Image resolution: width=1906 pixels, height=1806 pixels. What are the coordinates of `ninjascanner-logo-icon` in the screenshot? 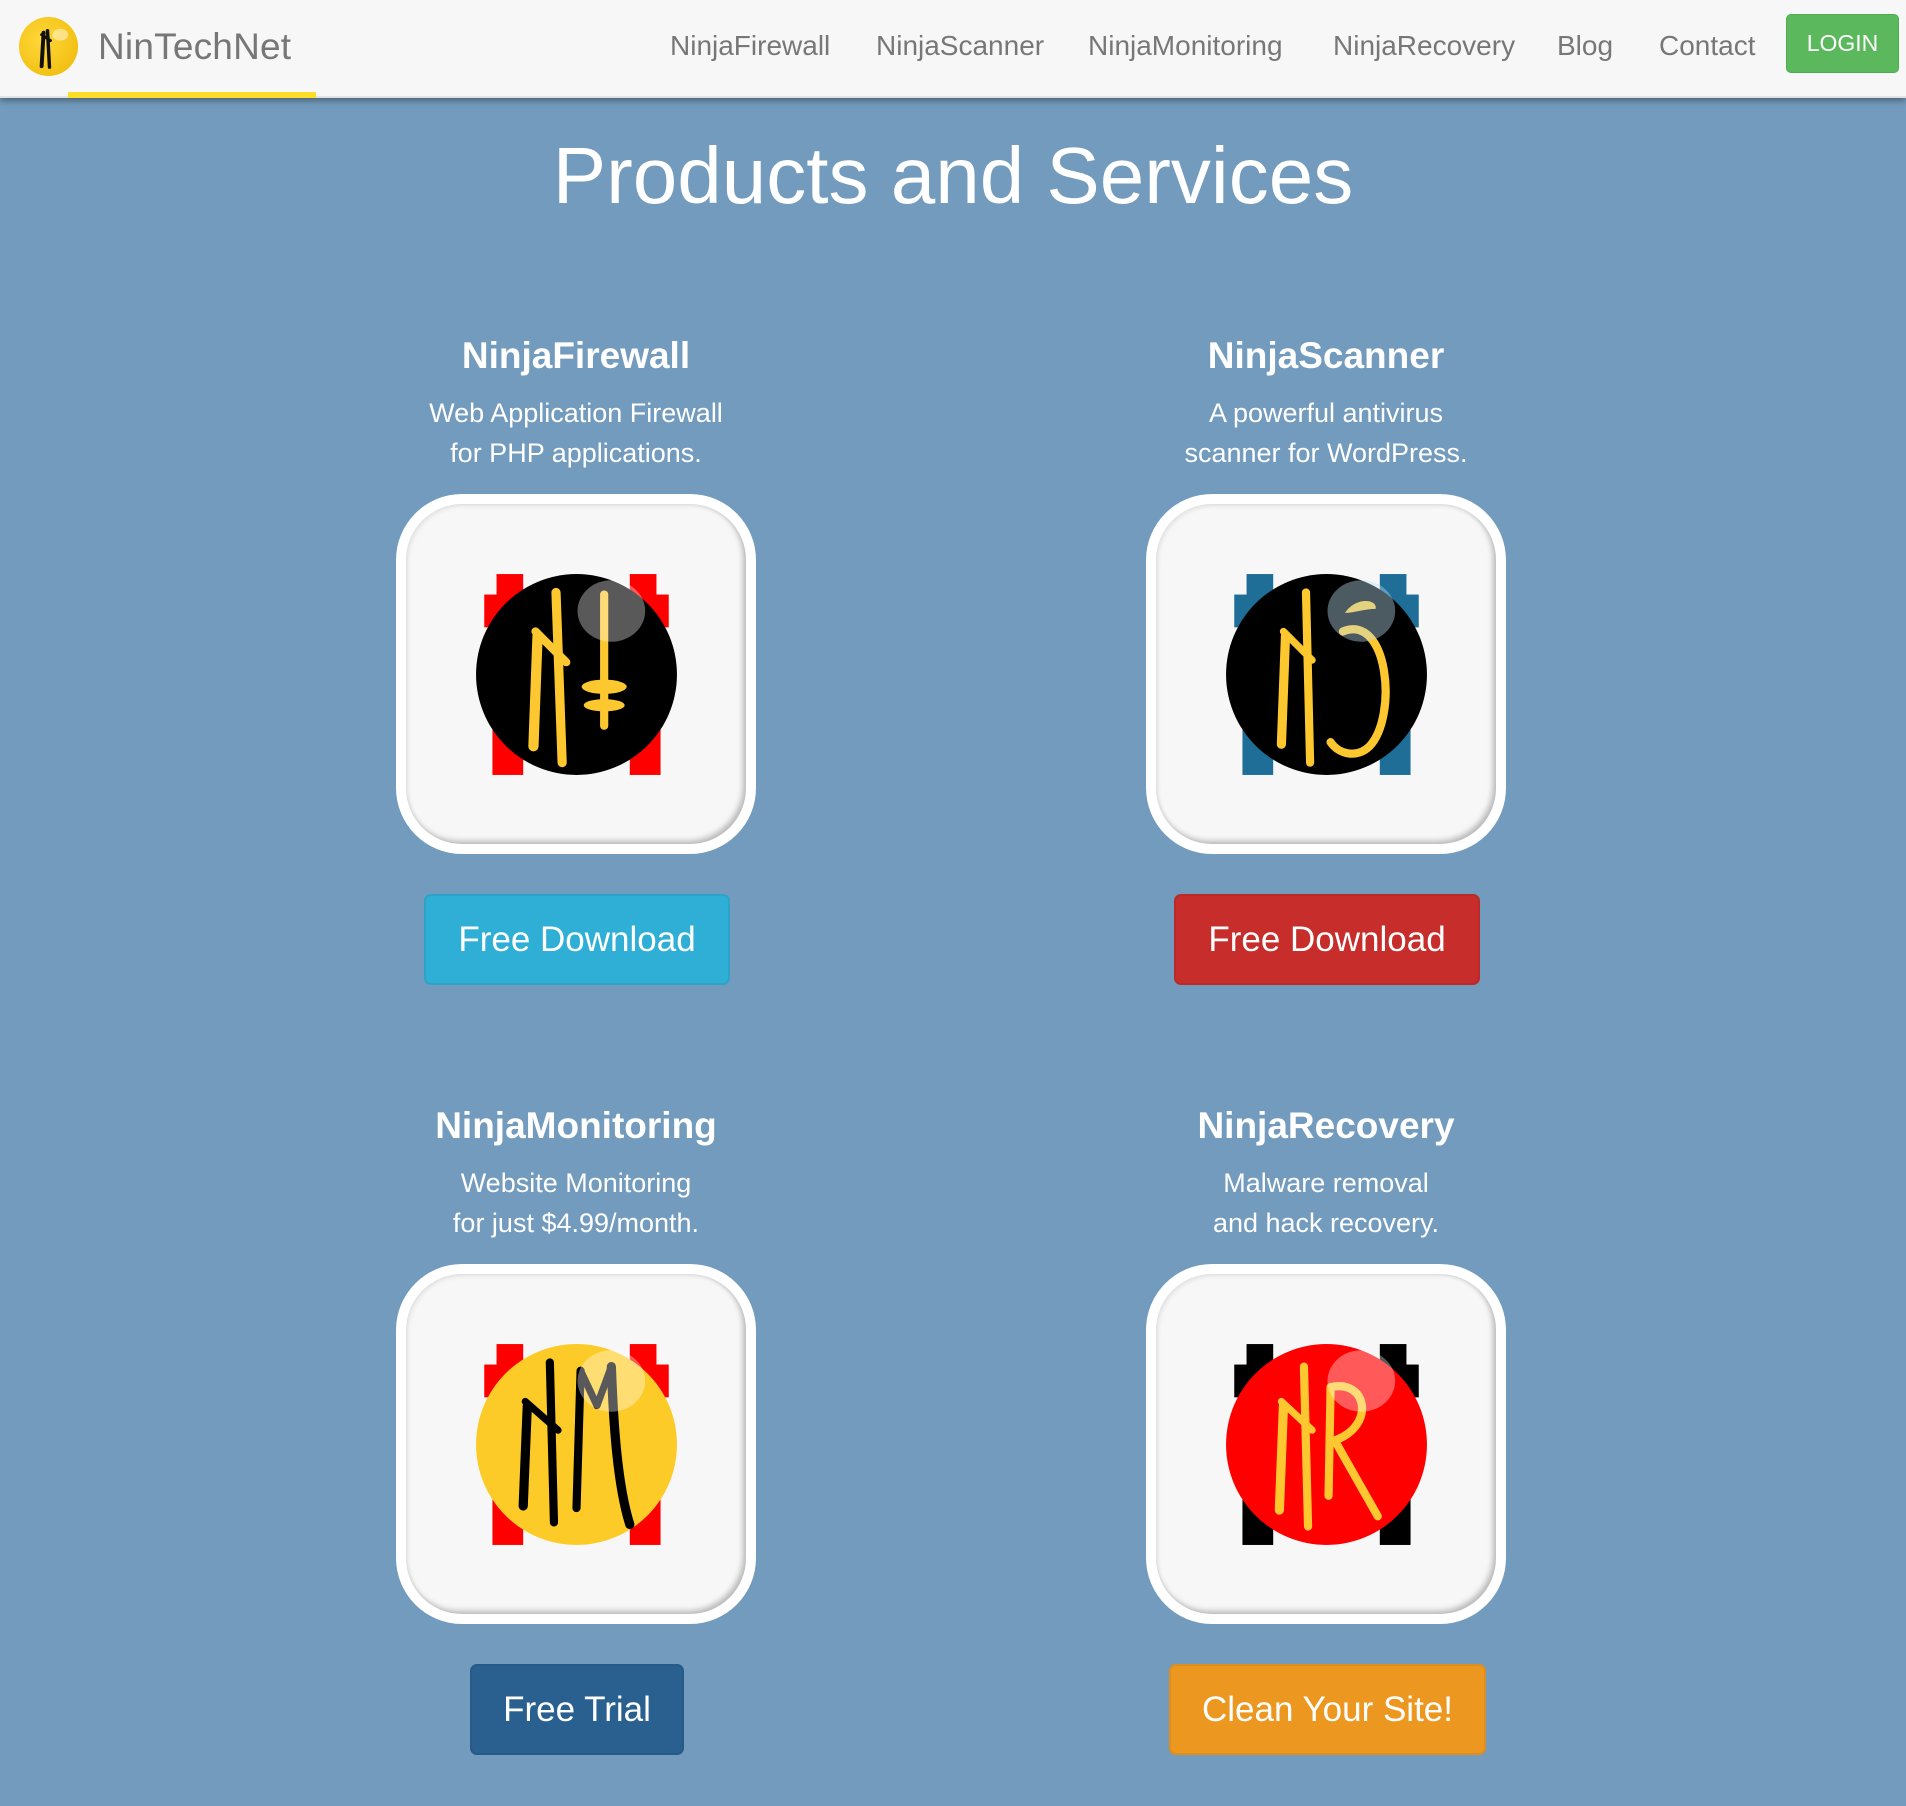 It's located at (1326, 674).